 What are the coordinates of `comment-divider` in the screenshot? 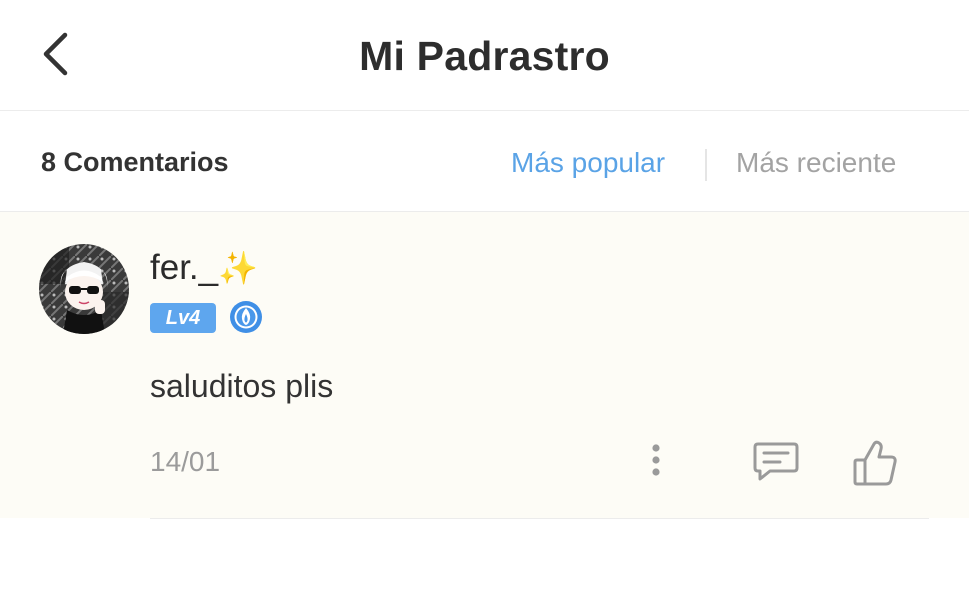 It's located at (539, 518).